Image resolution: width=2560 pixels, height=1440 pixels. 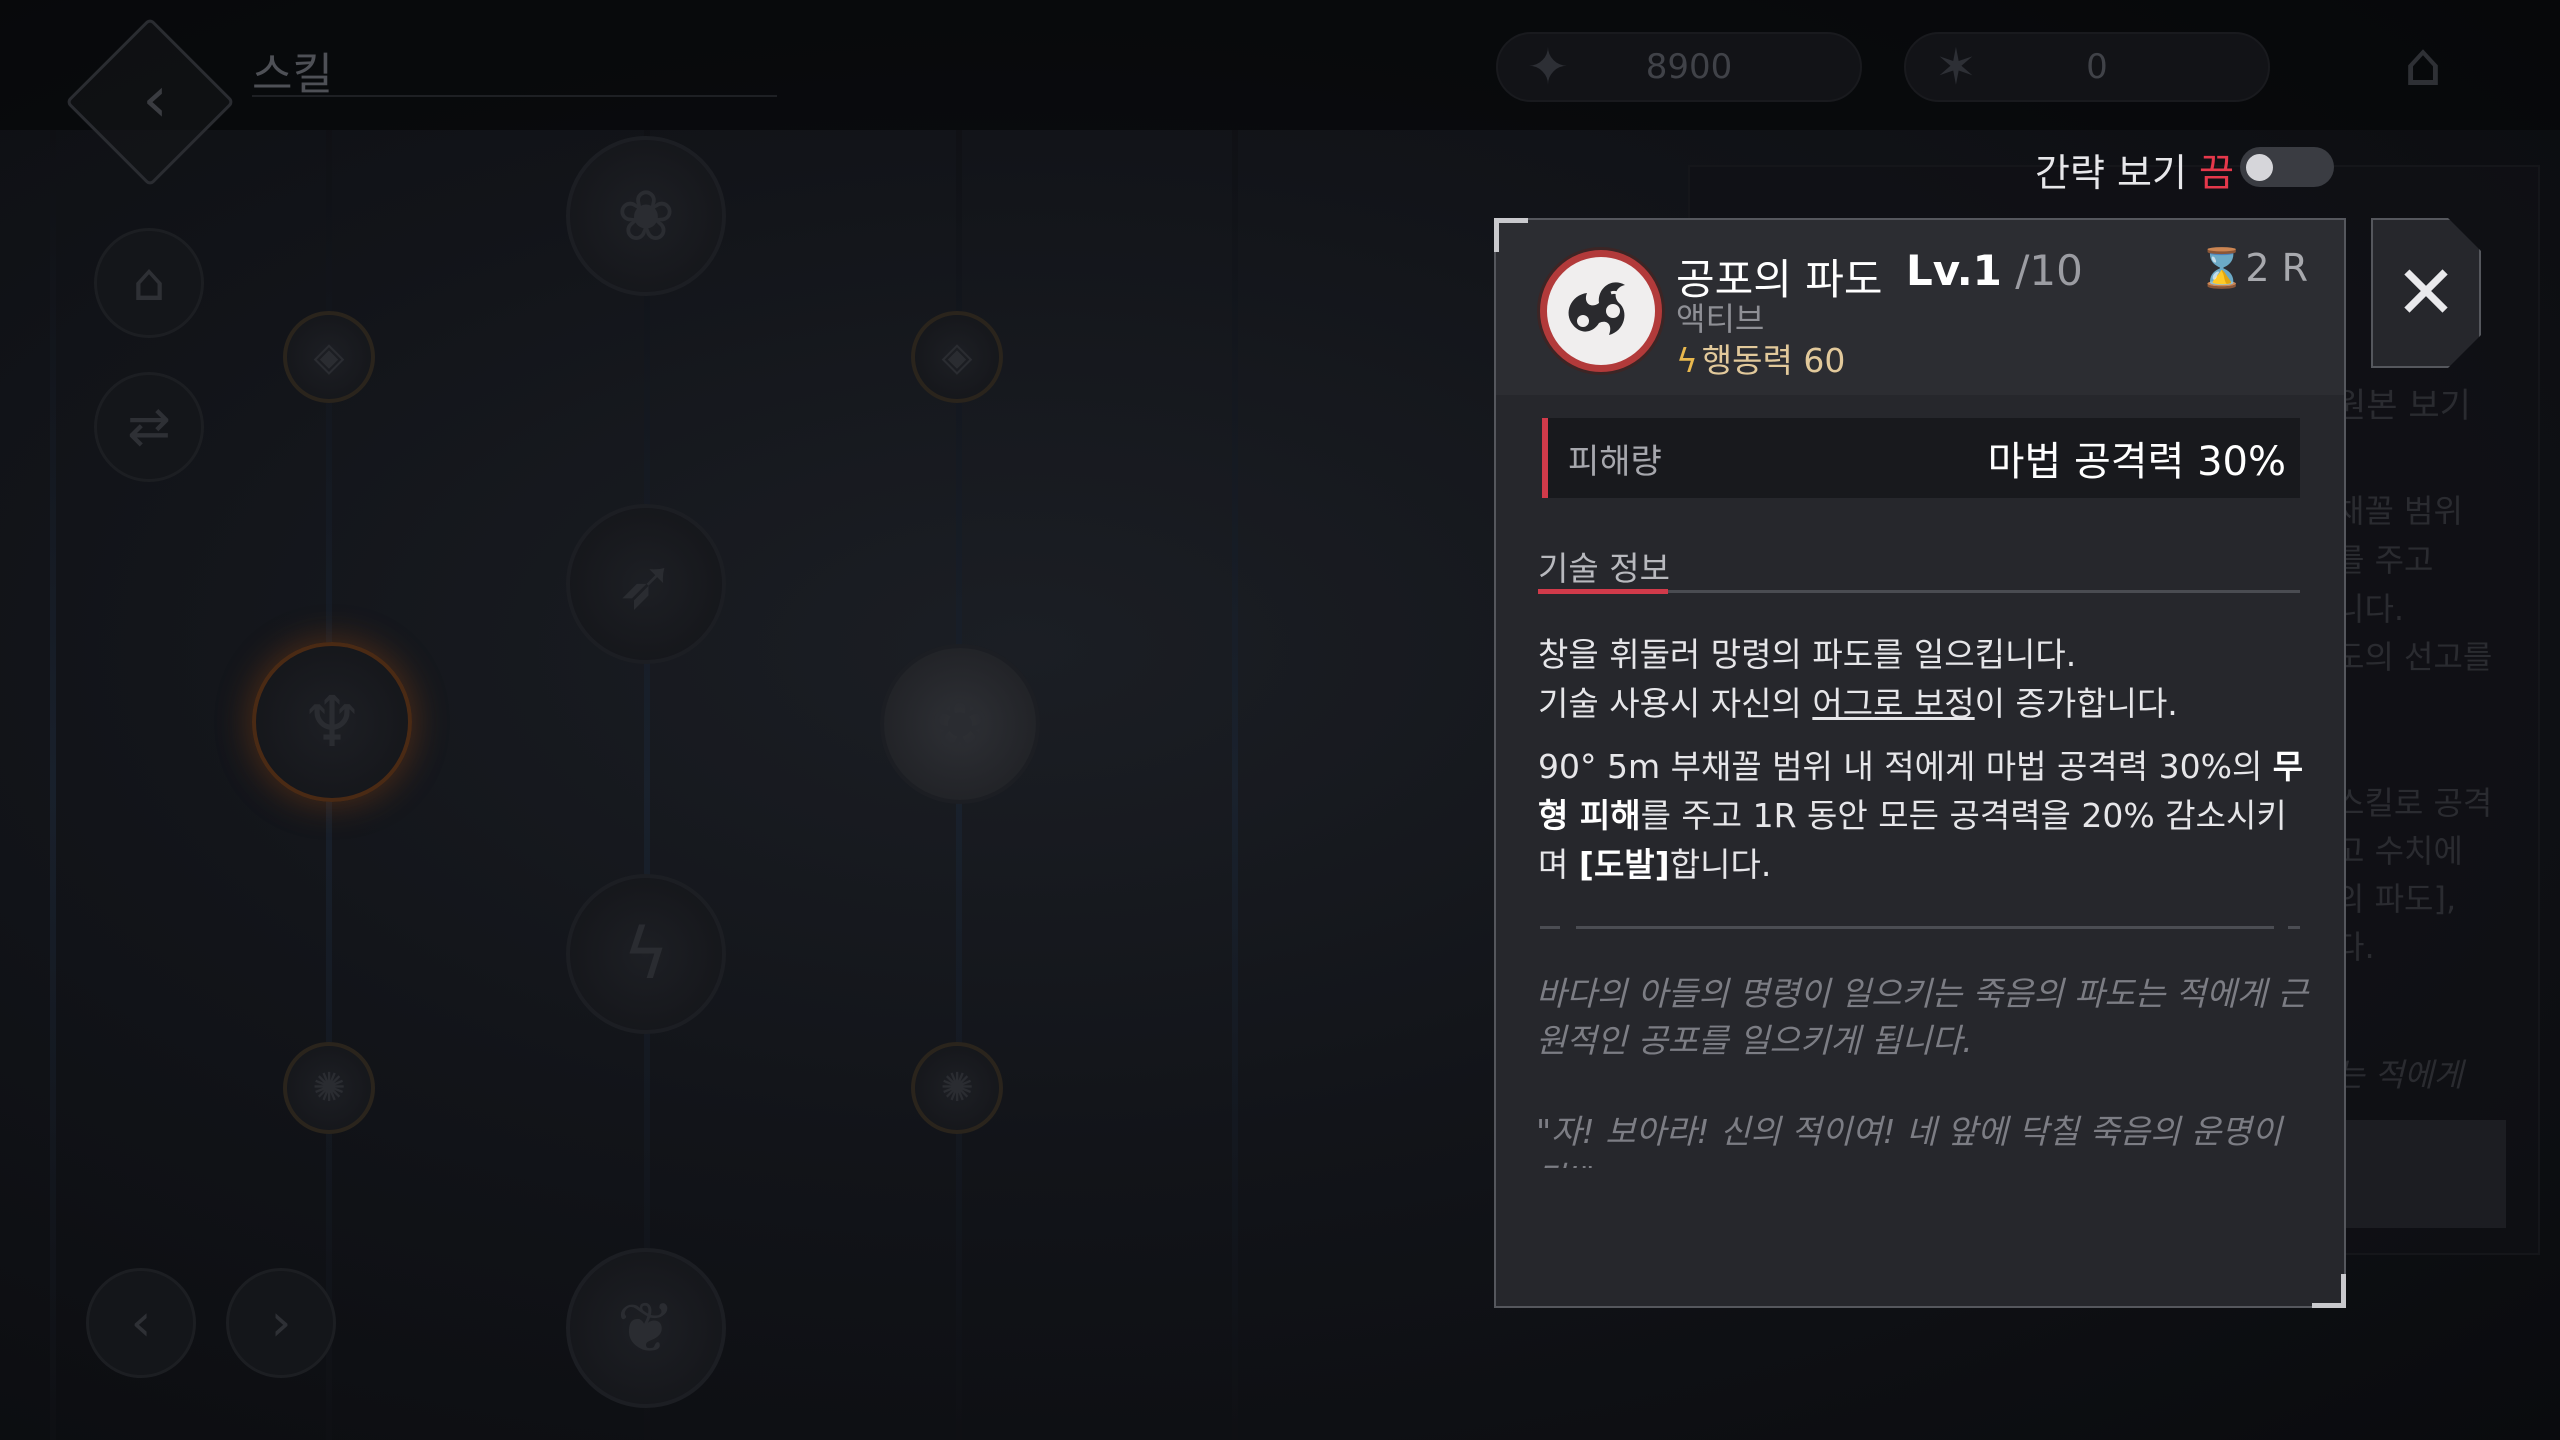 I want to click on next-arrow-icon: ›, so click(x=281, y=1323).